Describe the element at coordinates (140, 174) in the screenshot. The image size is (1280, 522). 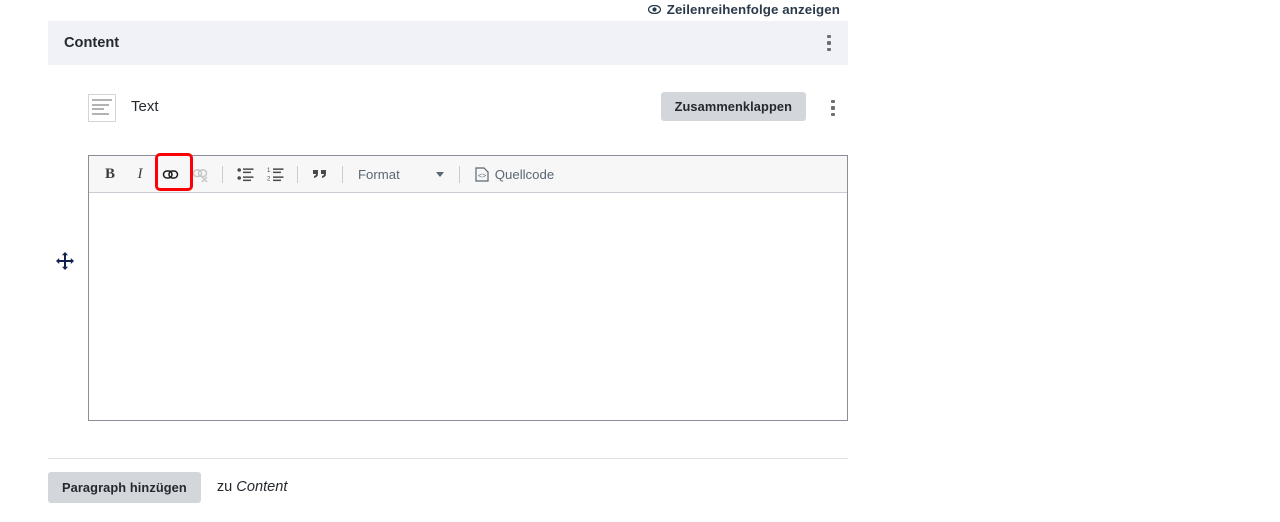
I see `italic-button: I` at that location.